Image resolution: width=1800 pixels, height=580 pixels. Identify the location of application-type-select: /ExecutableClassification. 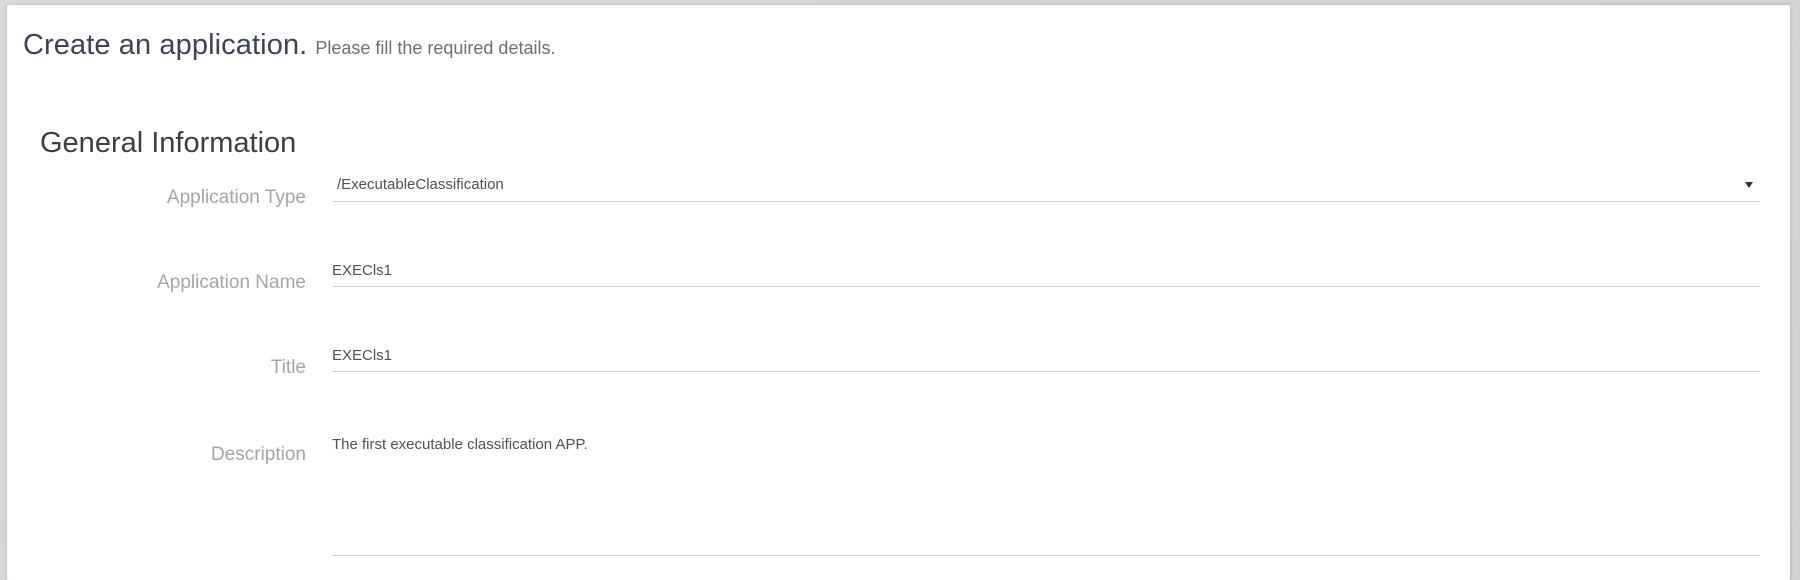
(1046, 185).